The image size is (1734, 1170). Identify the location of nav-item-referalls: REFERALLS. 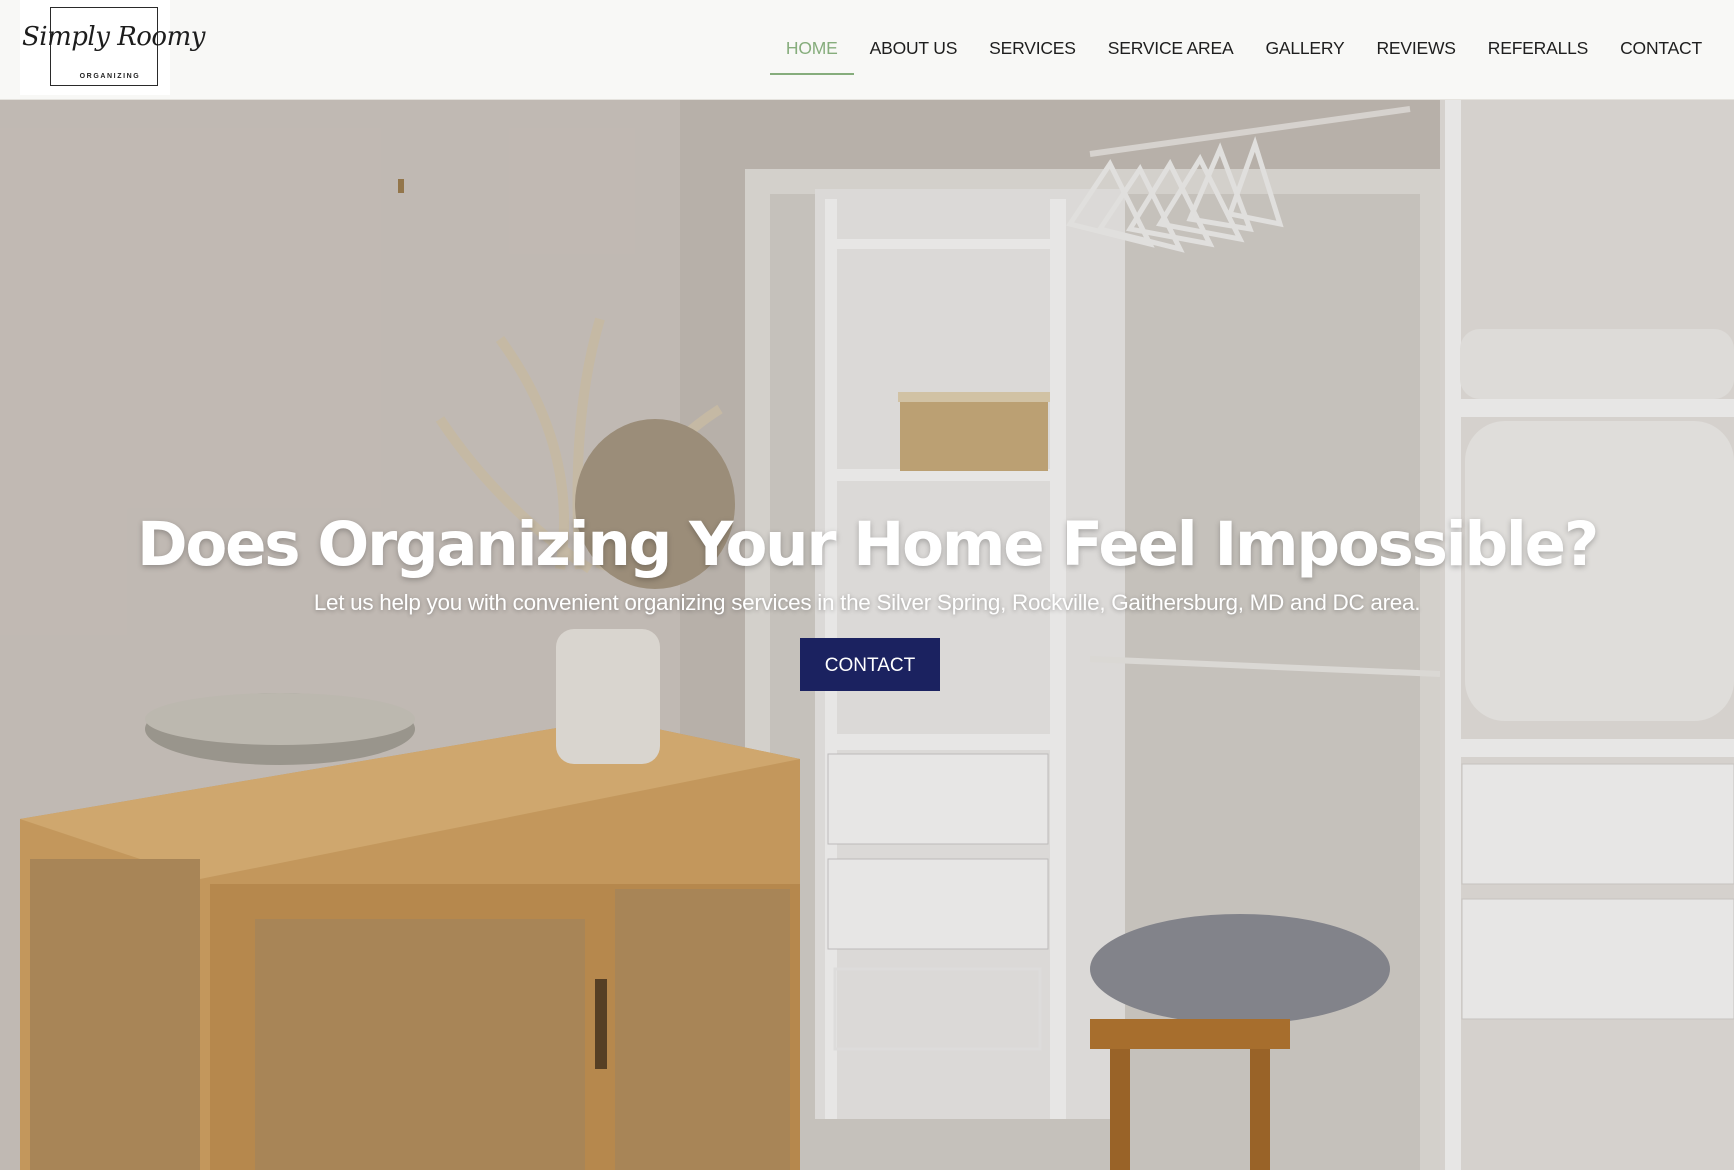
(1538, 49).